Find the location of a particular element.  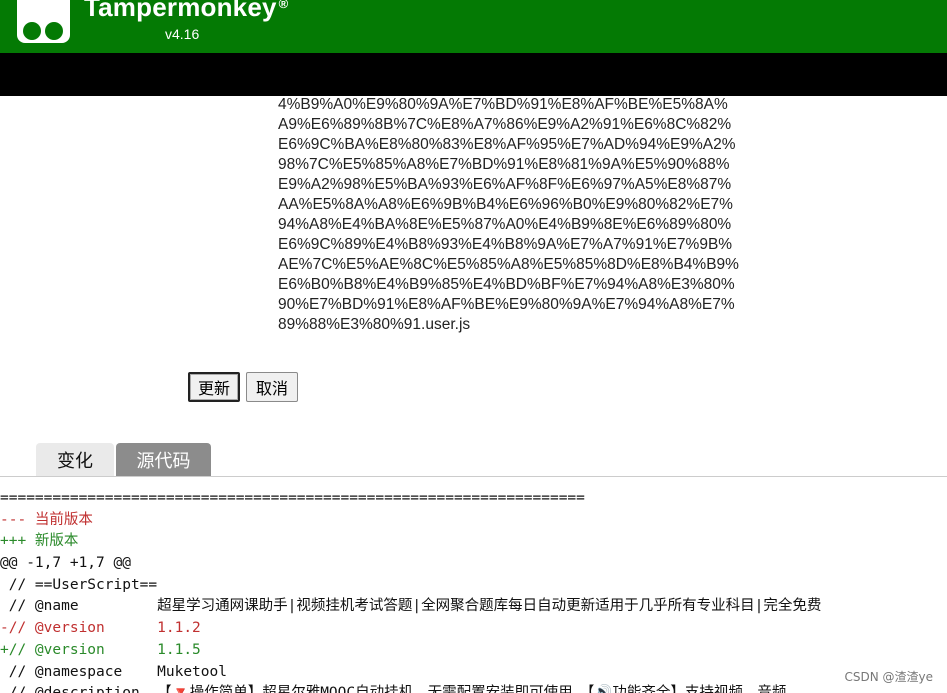

diff-line: // ==UserScript== is located at coordinates (79, 584).